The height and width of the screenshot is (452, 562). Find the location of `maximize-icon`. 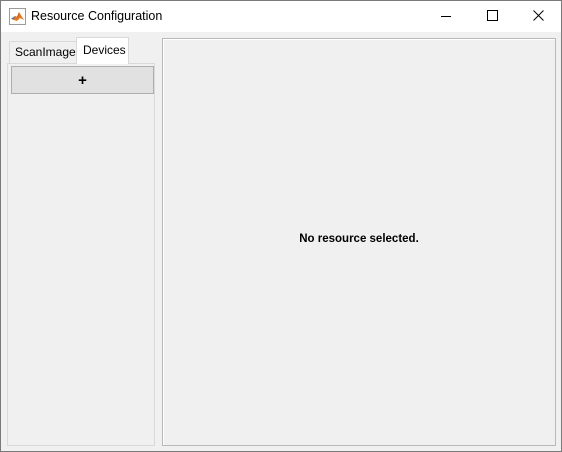

maximize-icon is located at coordinates (492, 17).